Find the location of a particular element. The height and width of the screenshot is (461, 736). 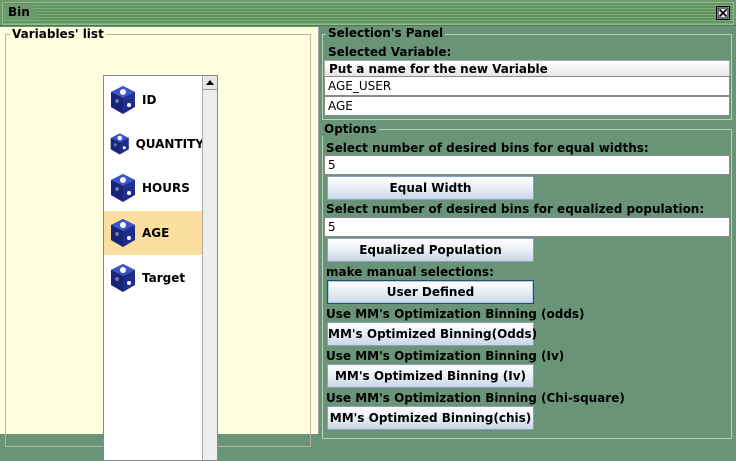

window-titlebar: Bin is located at coordinates (368, 13).